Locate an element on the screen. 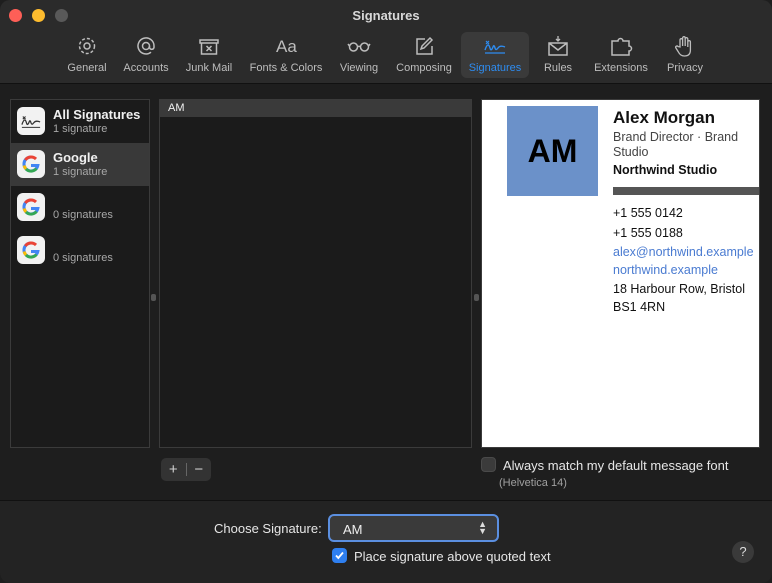  account-item-google-3: 0 signatures is located at coordinates (80, 250).